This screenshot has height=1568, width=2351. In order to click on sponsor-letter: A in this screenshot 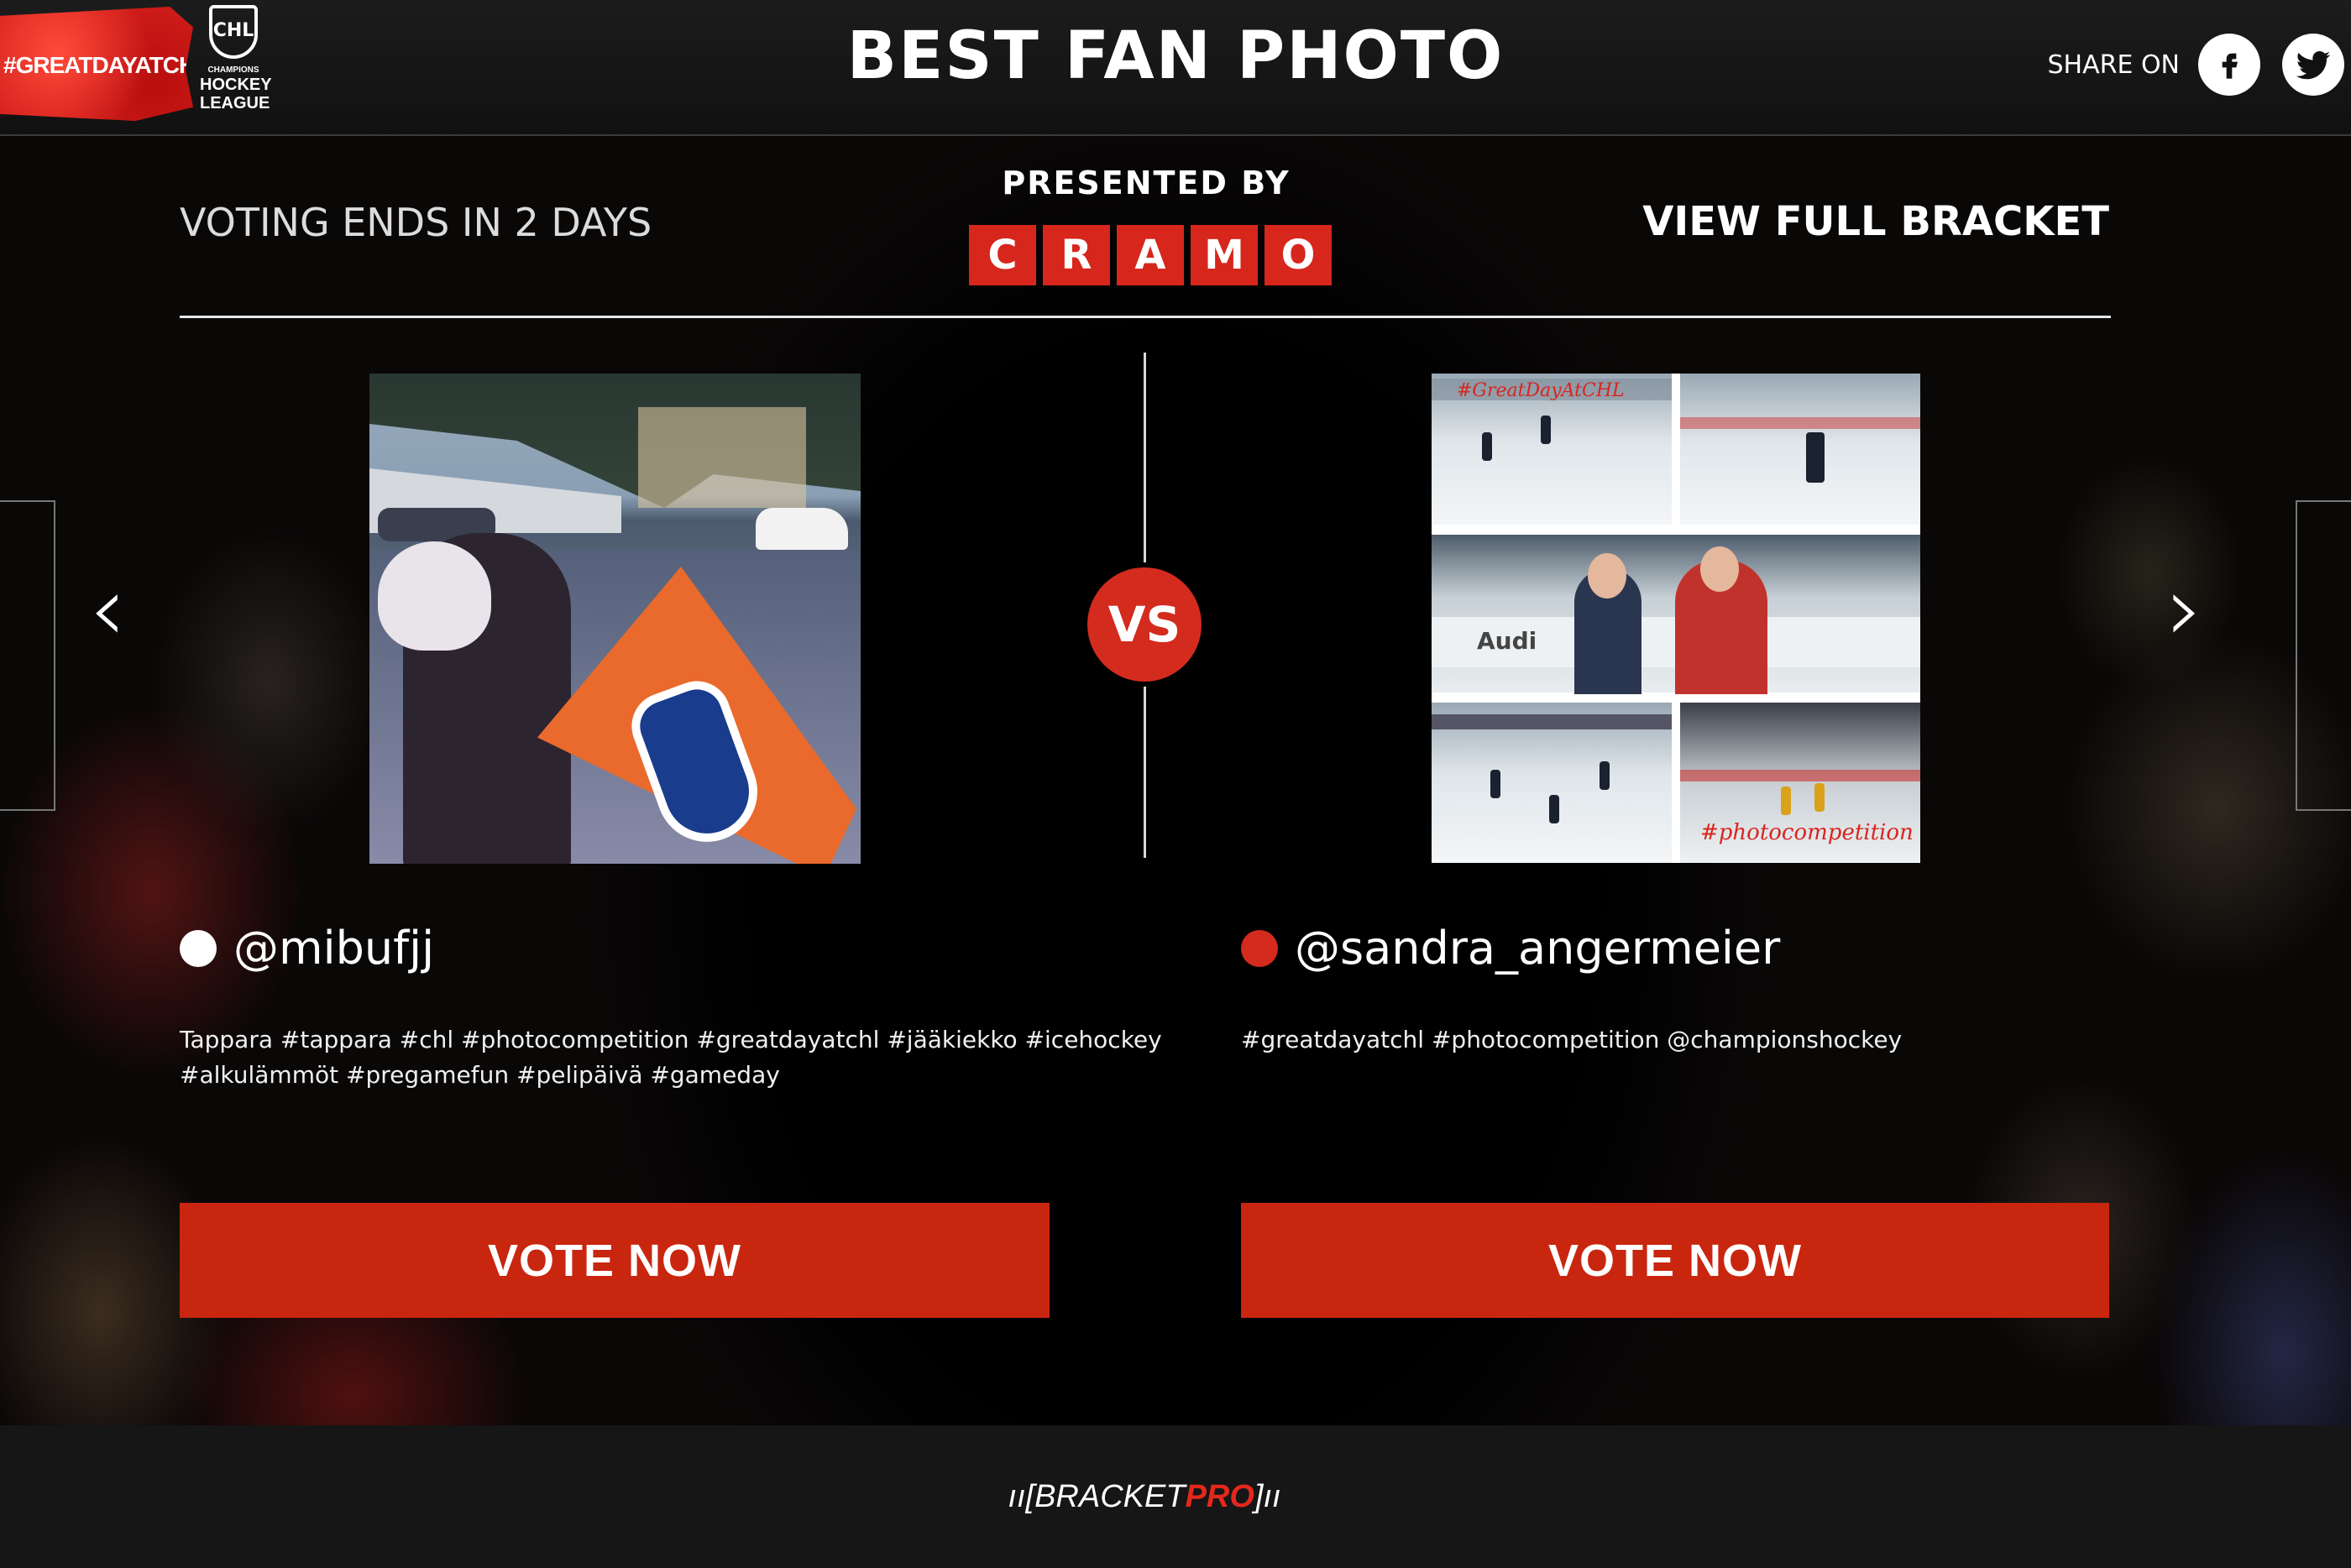, I will do `click(1150, 255)`.